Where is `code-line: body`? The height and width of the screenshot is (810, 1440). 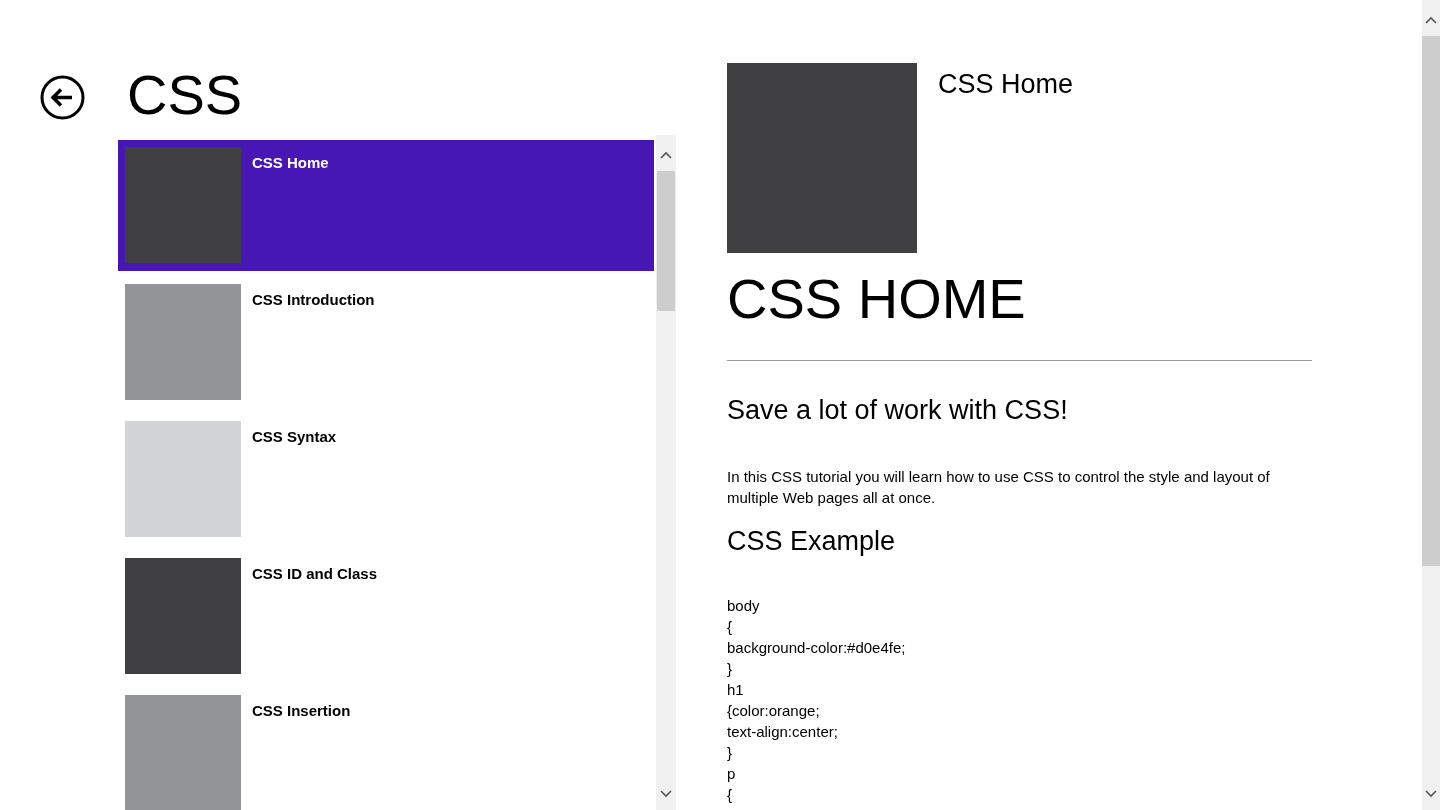 code-line: body is located at coordinates (743, 606).